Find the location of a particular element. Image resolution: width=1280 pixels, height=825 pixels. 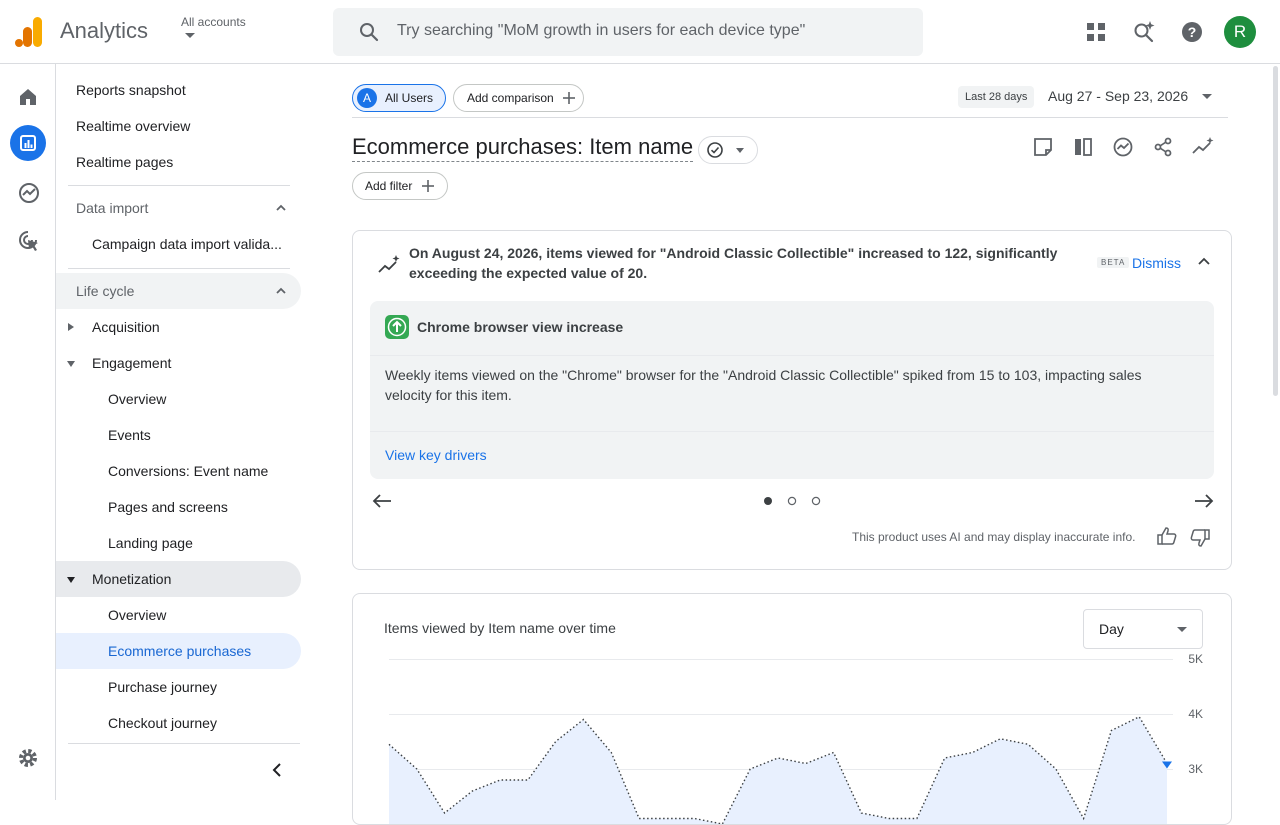

carousel-pager is located at coordinates (793, 501).